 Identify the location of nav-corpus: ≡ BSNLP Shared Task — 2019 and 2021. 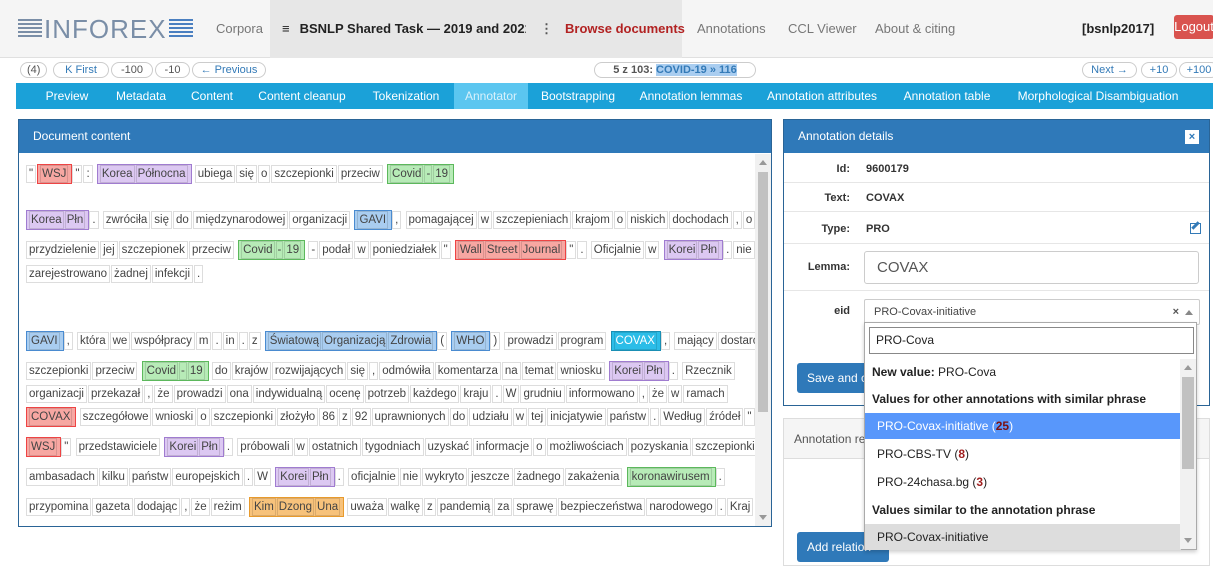
(401, 29).